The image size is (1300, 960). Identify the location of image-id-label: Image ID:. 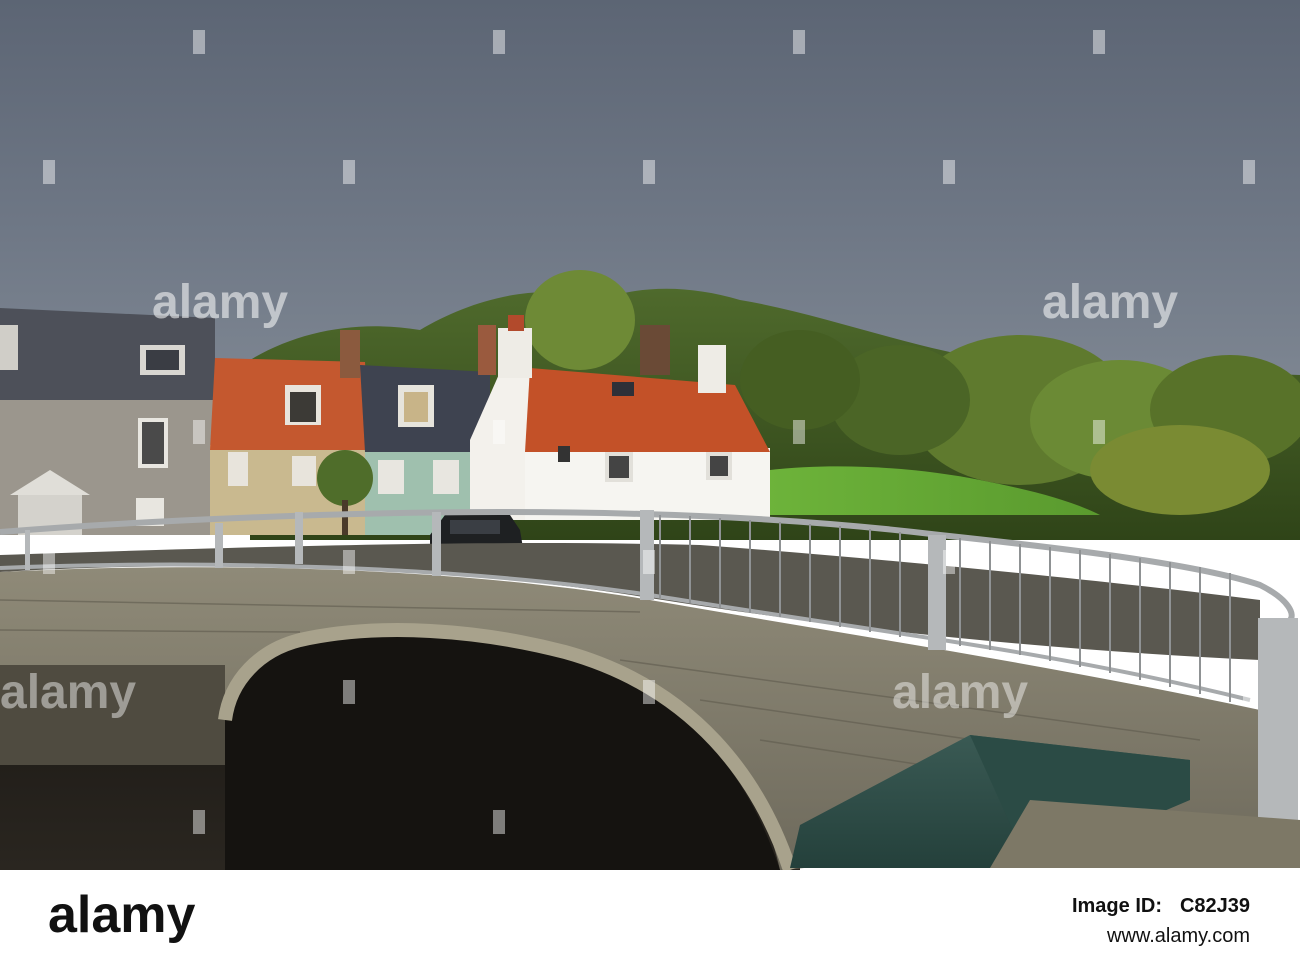
(1117, 906).